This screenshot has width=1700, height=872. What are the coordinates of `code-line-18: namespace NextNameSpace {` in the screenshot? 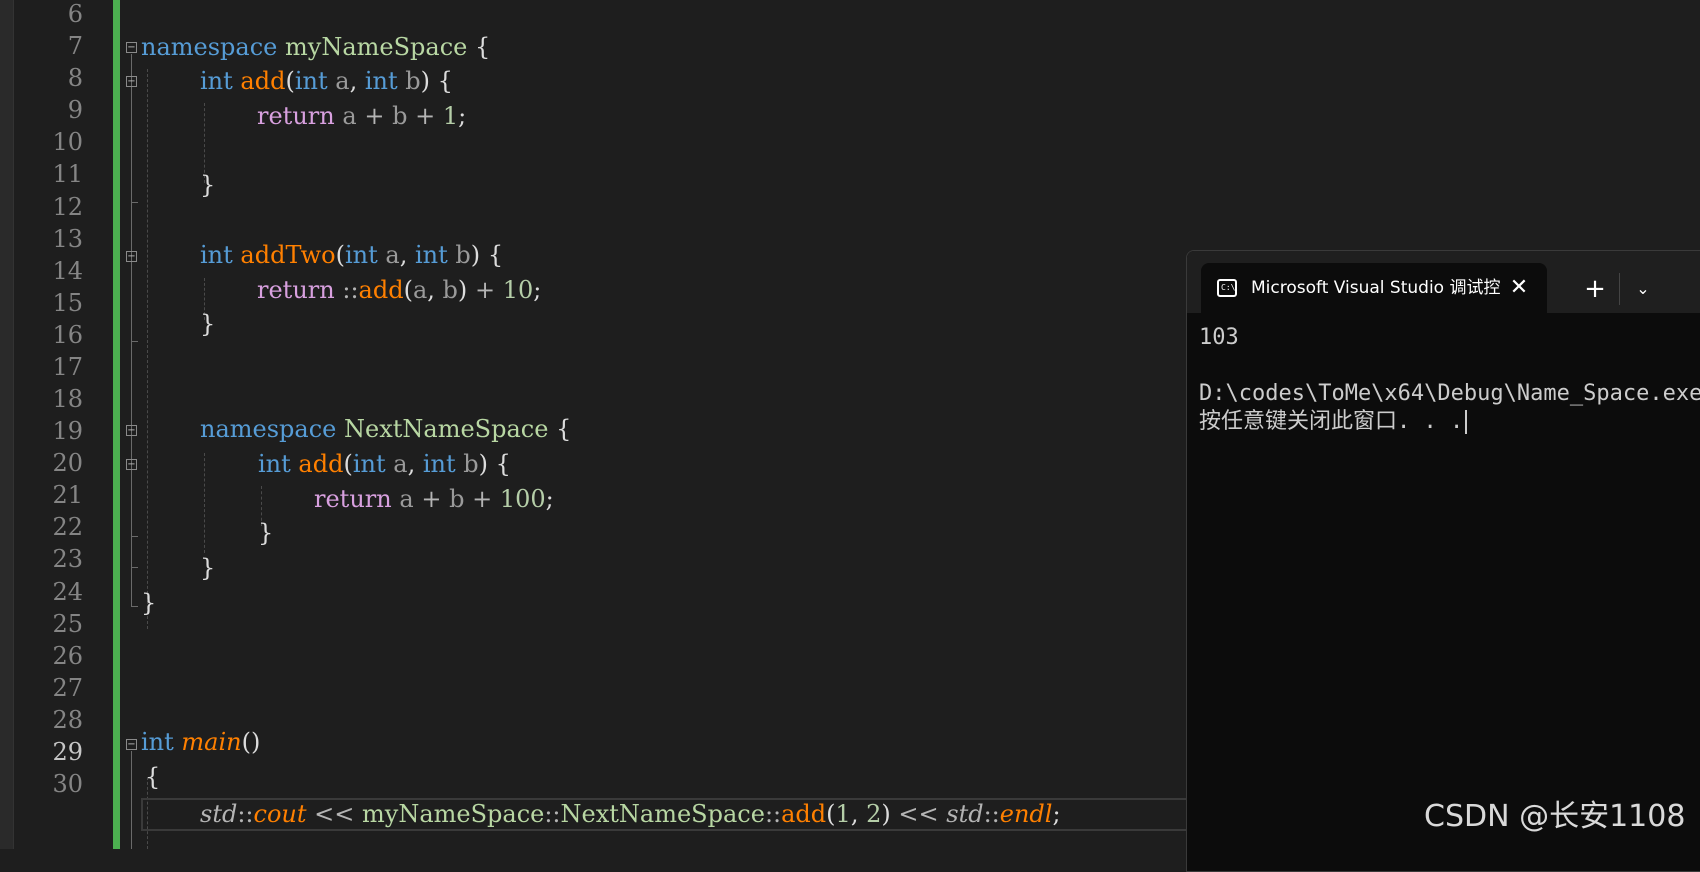 It's located at (385, 429).